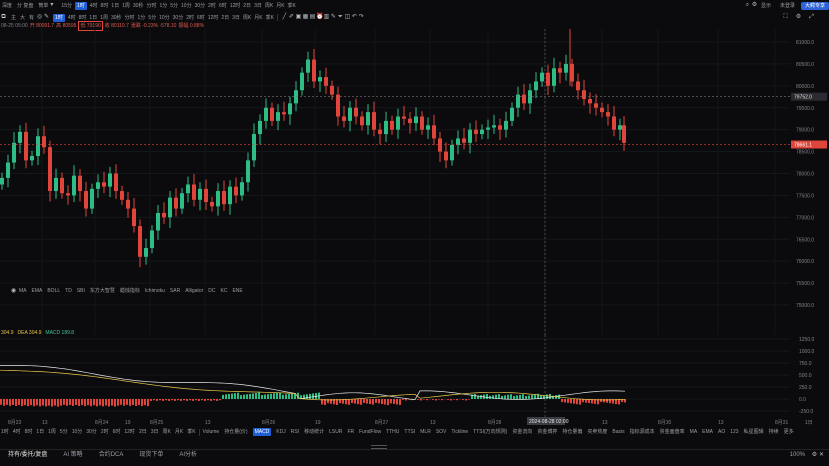 This screenshot has height=466, width=829. I want to click on search-icon: ⌕, so click(747, 5).